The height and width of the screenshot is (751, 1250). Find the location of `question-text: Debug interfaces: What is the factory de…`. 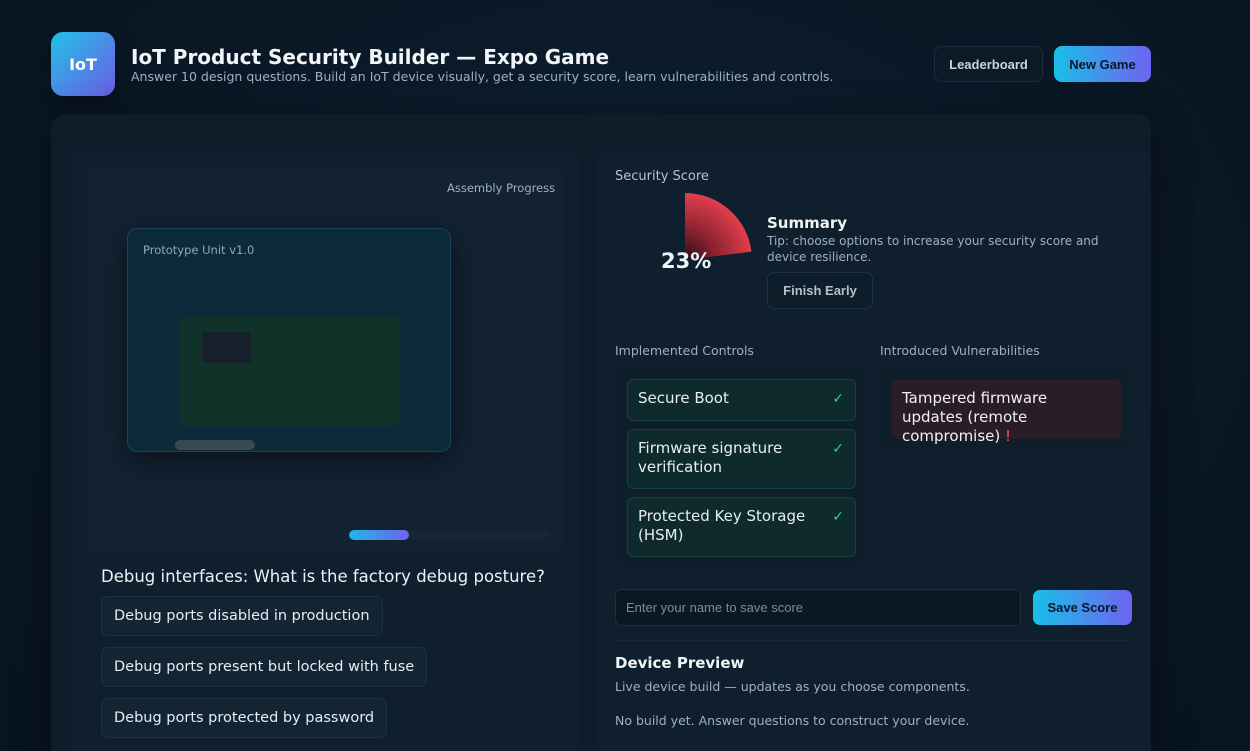

question-text: Debug interfaces: What is the factory de… is located at coordinates (323, 576).